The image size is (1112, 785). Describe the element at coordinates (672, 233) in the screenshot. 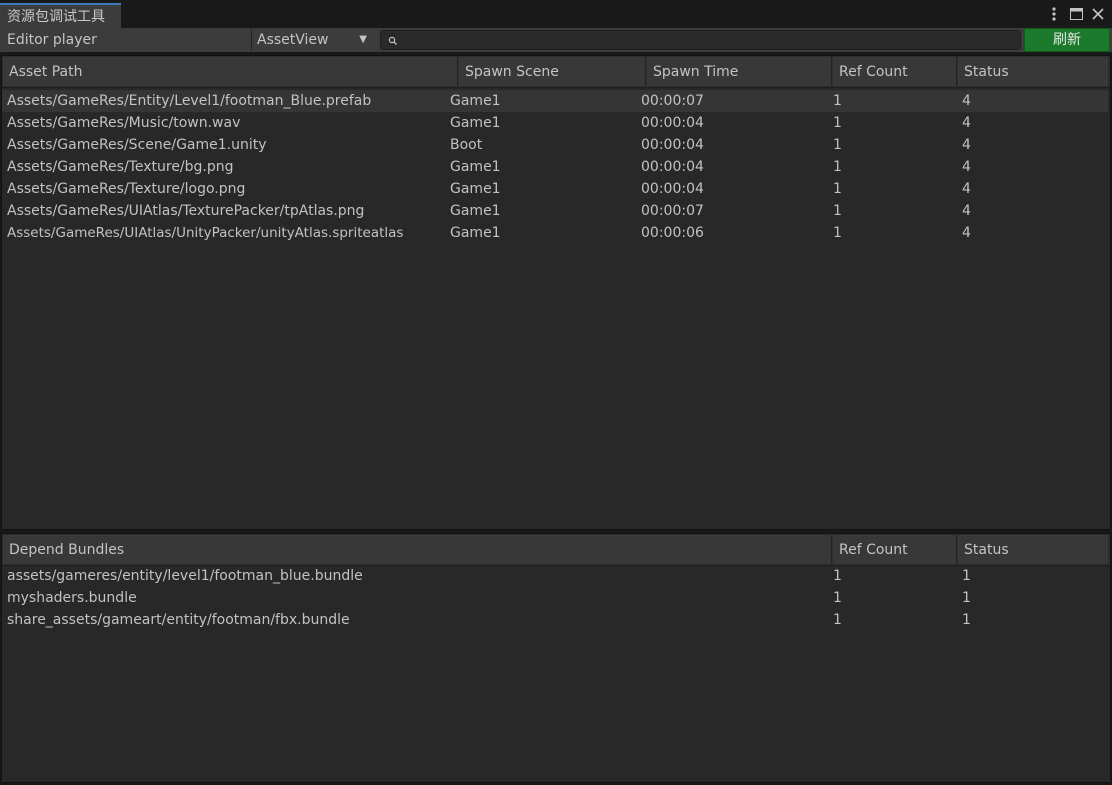

I see `spawn-time-cell: 00:00:06` at that location.